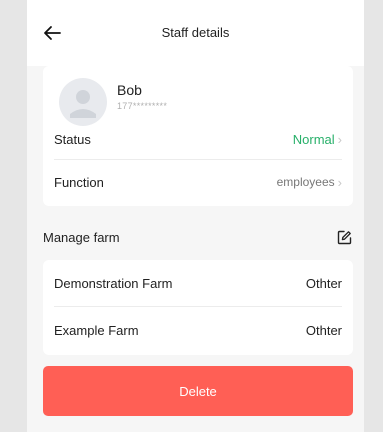 The width and height of the screenshot is (383, 432). Describe the element at coordinates (198, 391) in the screenshot. I see `delete-button: Delete` at that location.